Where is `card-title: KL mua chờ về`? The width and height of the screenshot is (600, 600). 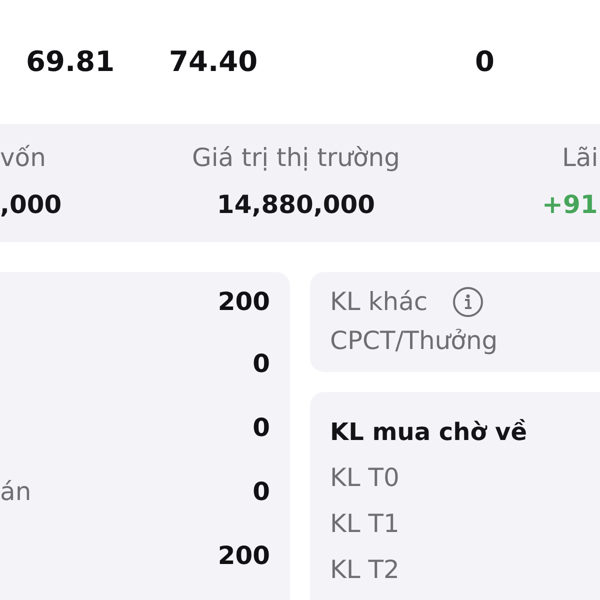 card-title: KL mua chờ về is located at coordinates (428, 432).